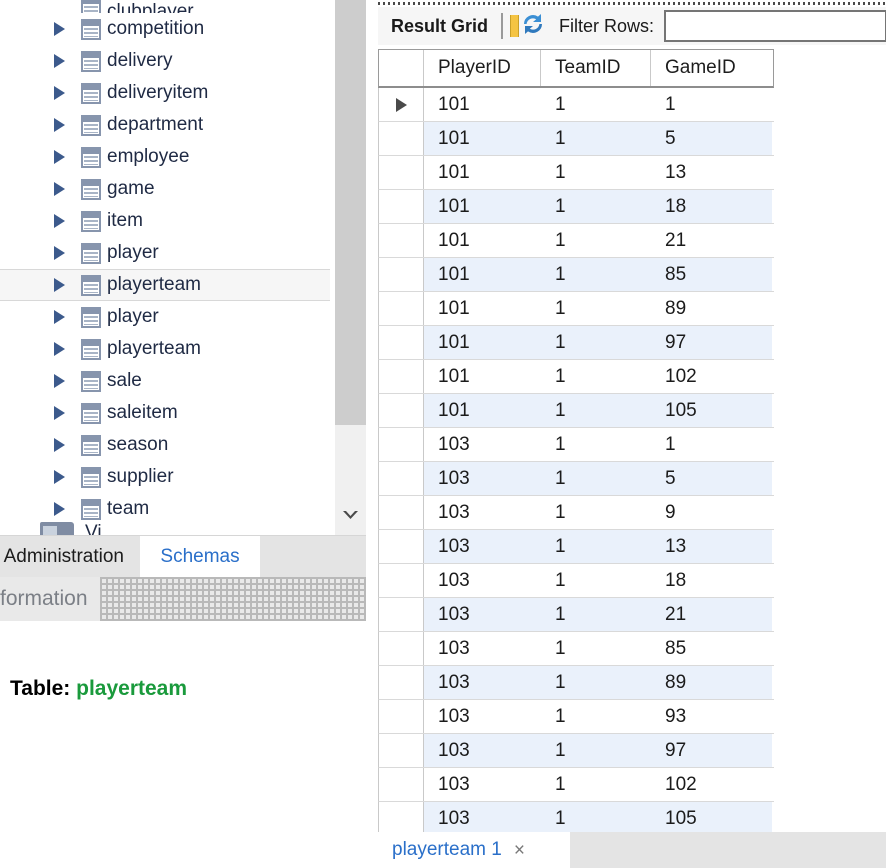 This screenshot has height=868, width=886. What do you see at coordinates (576, 513) in the screenshot?
I see `table-row: 103 1 9` at bounding box center [576, 513].